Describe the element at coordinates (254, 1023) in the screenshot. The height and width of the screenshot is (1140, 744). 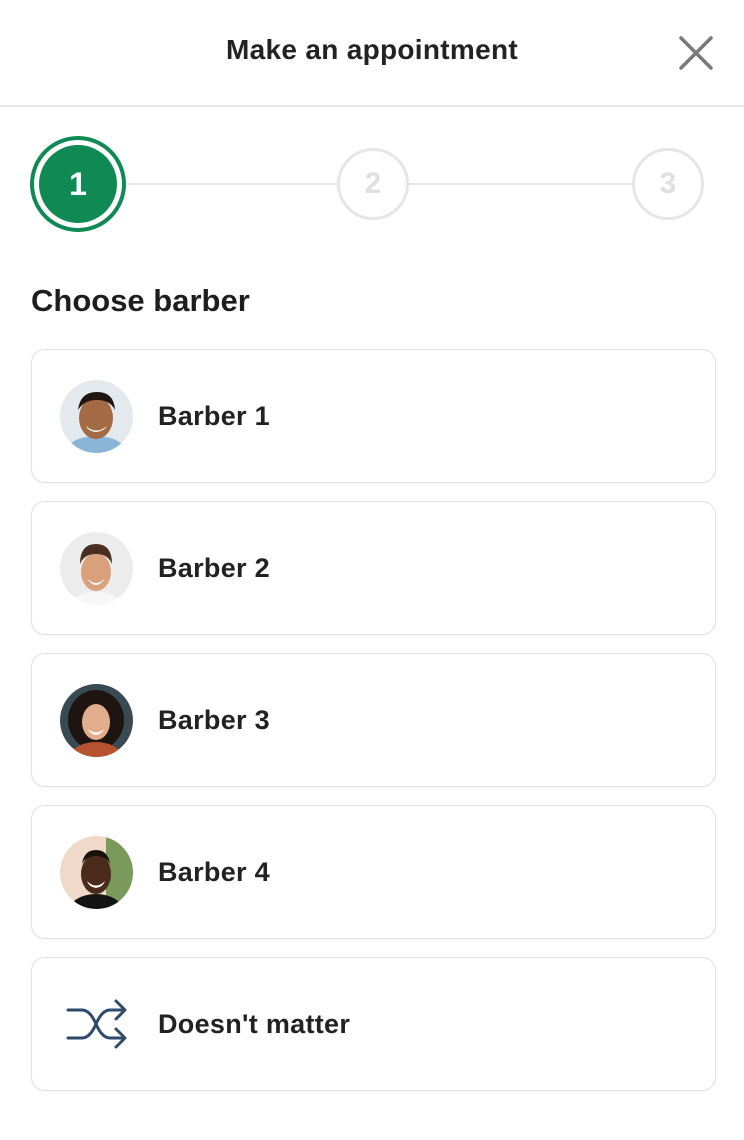
I see `barber-name: Doesn't matter` at that location.